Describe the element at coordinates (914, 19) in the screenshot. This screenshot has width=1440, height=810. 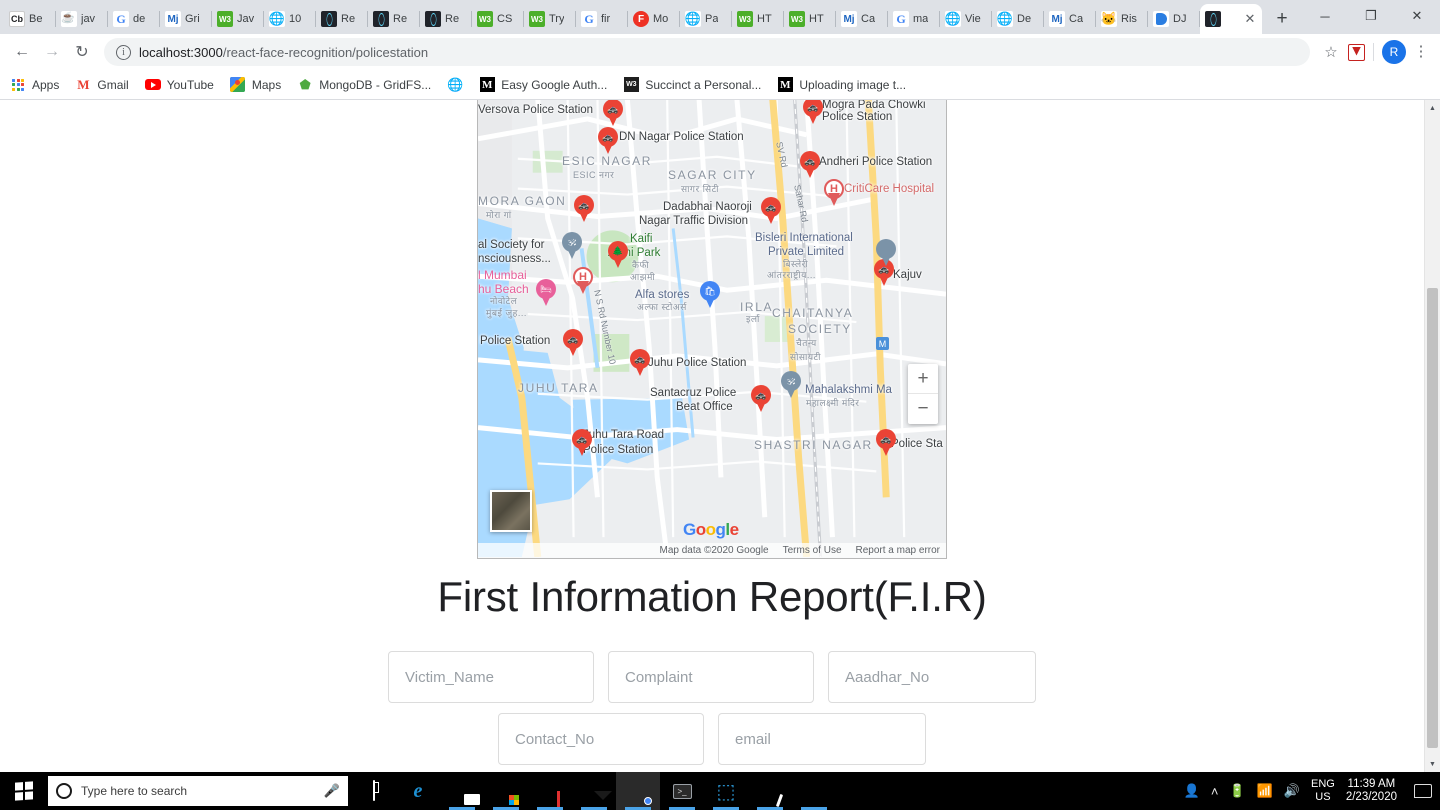
I see `browser-tab: Gma` at that location.